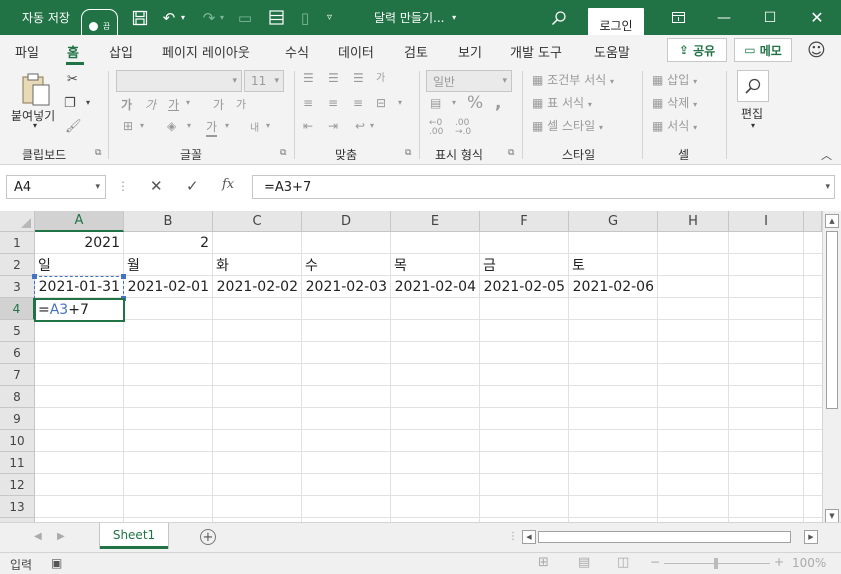  Describe the element at coordinates (346, 221) in the screenshot. I see `column-header-d: D` at that location.